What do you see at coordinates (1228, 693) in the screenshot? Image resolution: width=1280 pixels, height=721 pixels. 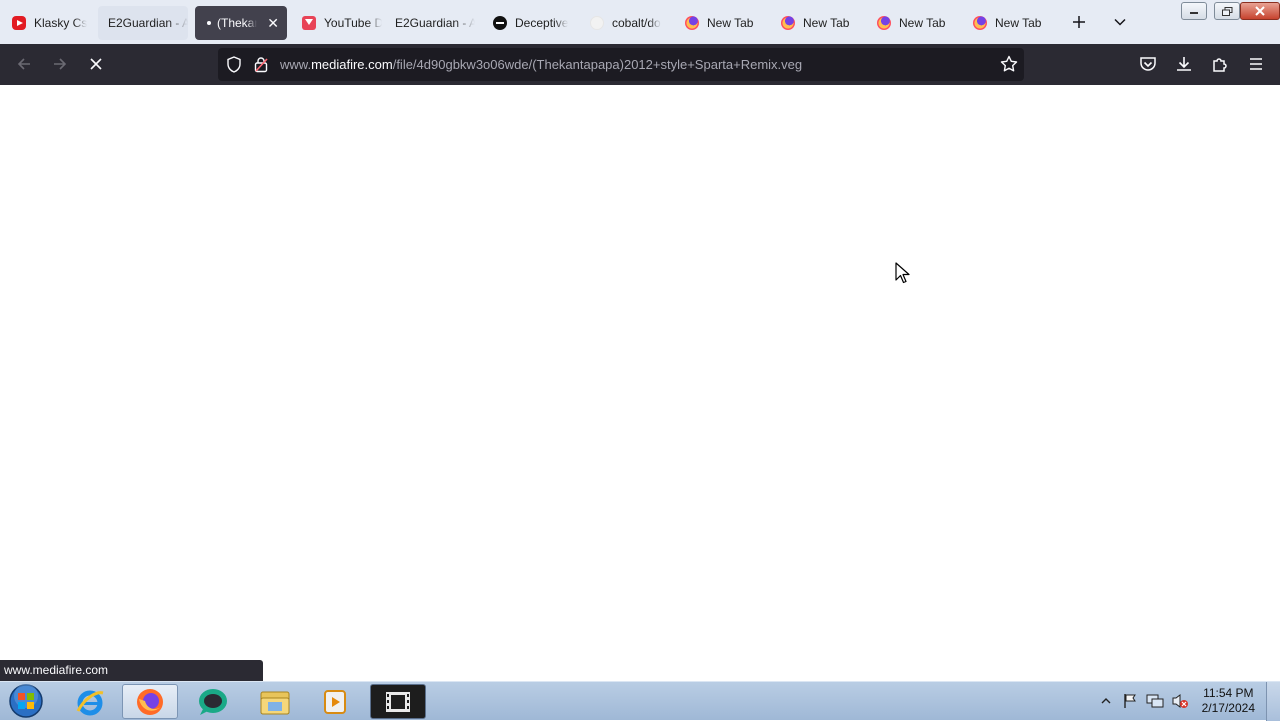 I see `clock-time: 11:54 PM` at bounding box center [1228, 693].